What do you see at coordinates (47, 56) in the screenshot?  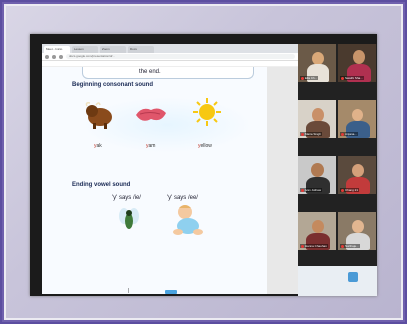 I see `back-icon` at bounding box center [47, 56].